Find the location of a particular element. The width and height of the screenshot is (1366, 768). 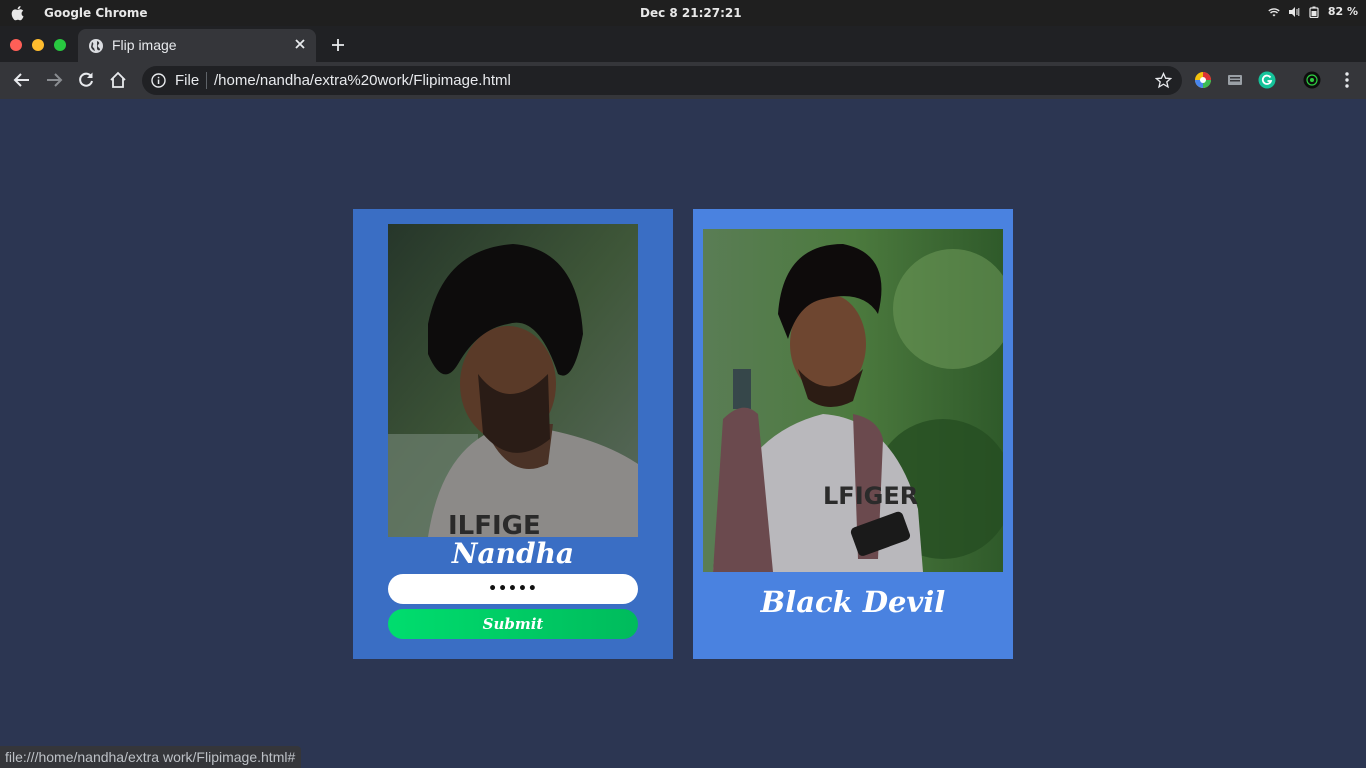

tab-flip-image: Flip image is located at coordinates (197, 45).